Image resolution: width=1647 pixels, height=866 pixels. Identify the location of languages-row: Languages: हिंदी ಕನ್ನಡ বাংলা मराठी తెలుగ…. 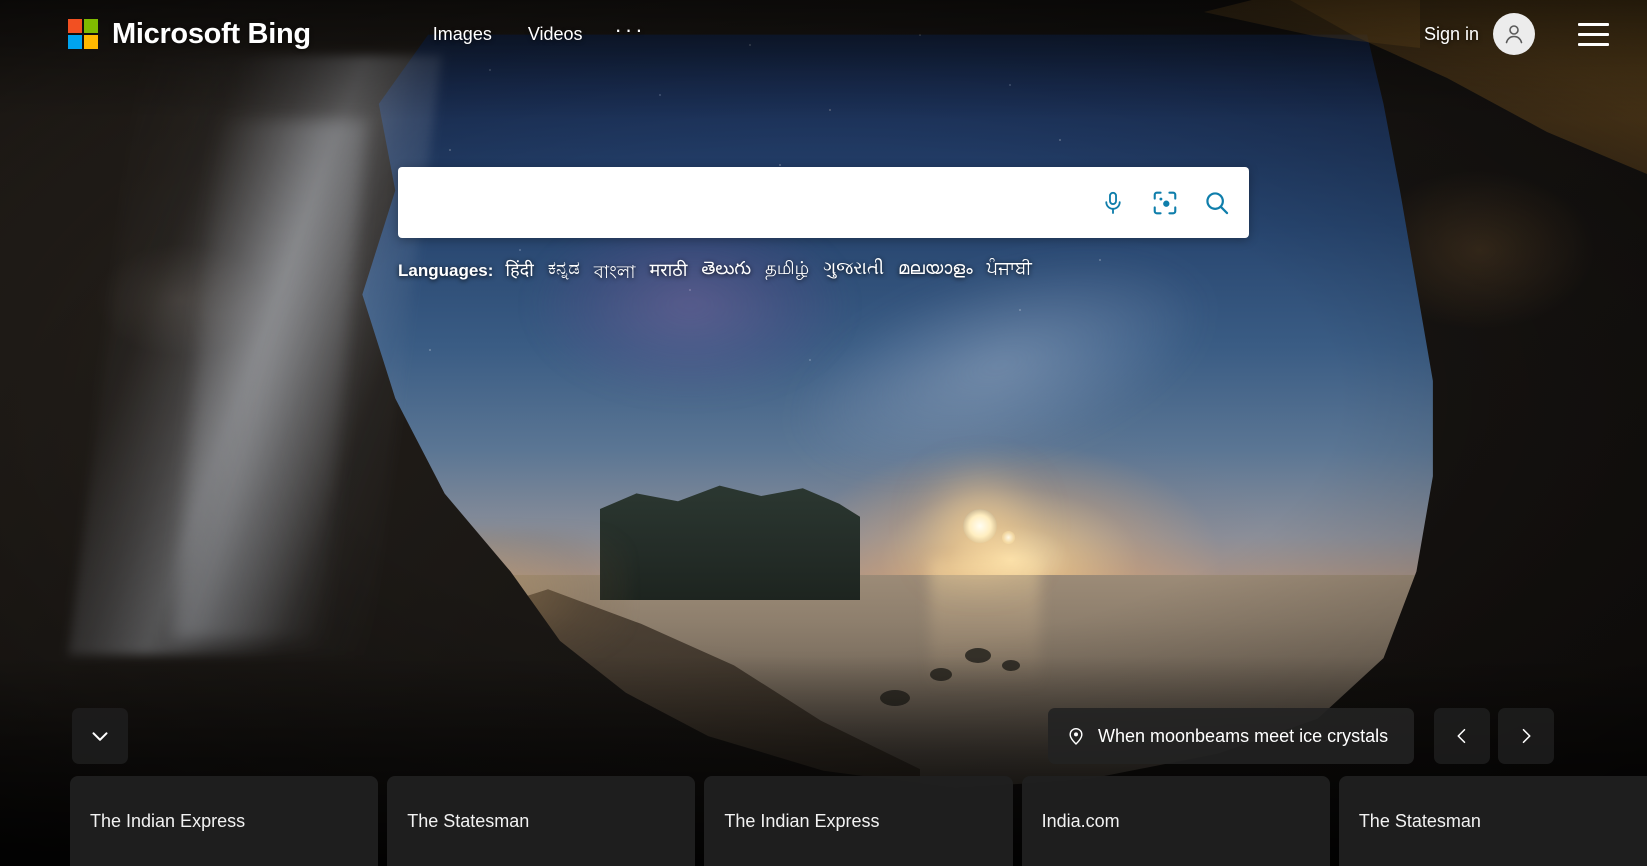
(823, 273).